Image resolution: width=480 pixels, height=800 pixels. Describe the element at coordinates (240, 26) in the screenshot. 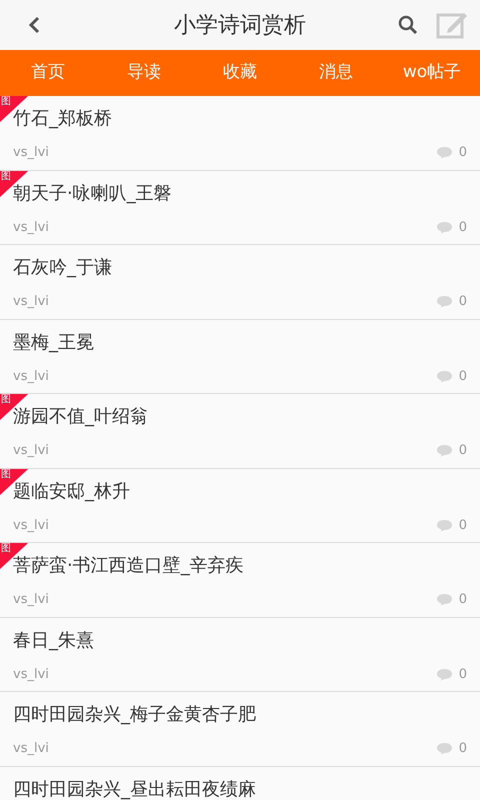

I see `page-title: 小学诗词赏析` at that location.